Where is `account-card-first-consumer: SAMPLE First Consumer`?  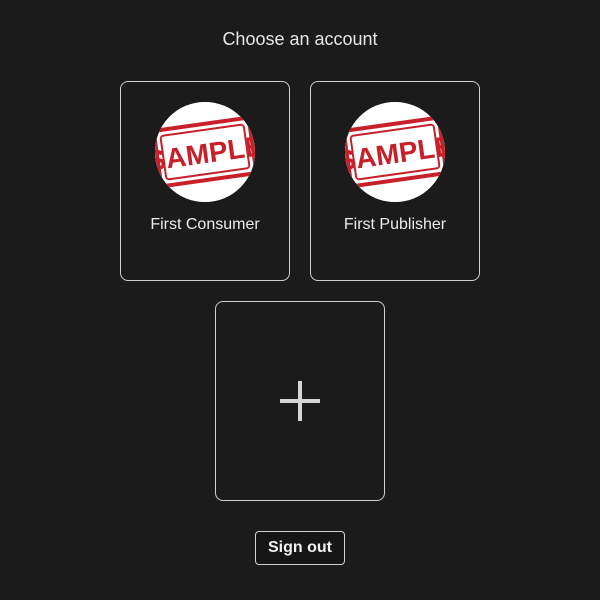
account-card-first-consumer: SAMPLE First Consumer is located at coordinates (205, 181).